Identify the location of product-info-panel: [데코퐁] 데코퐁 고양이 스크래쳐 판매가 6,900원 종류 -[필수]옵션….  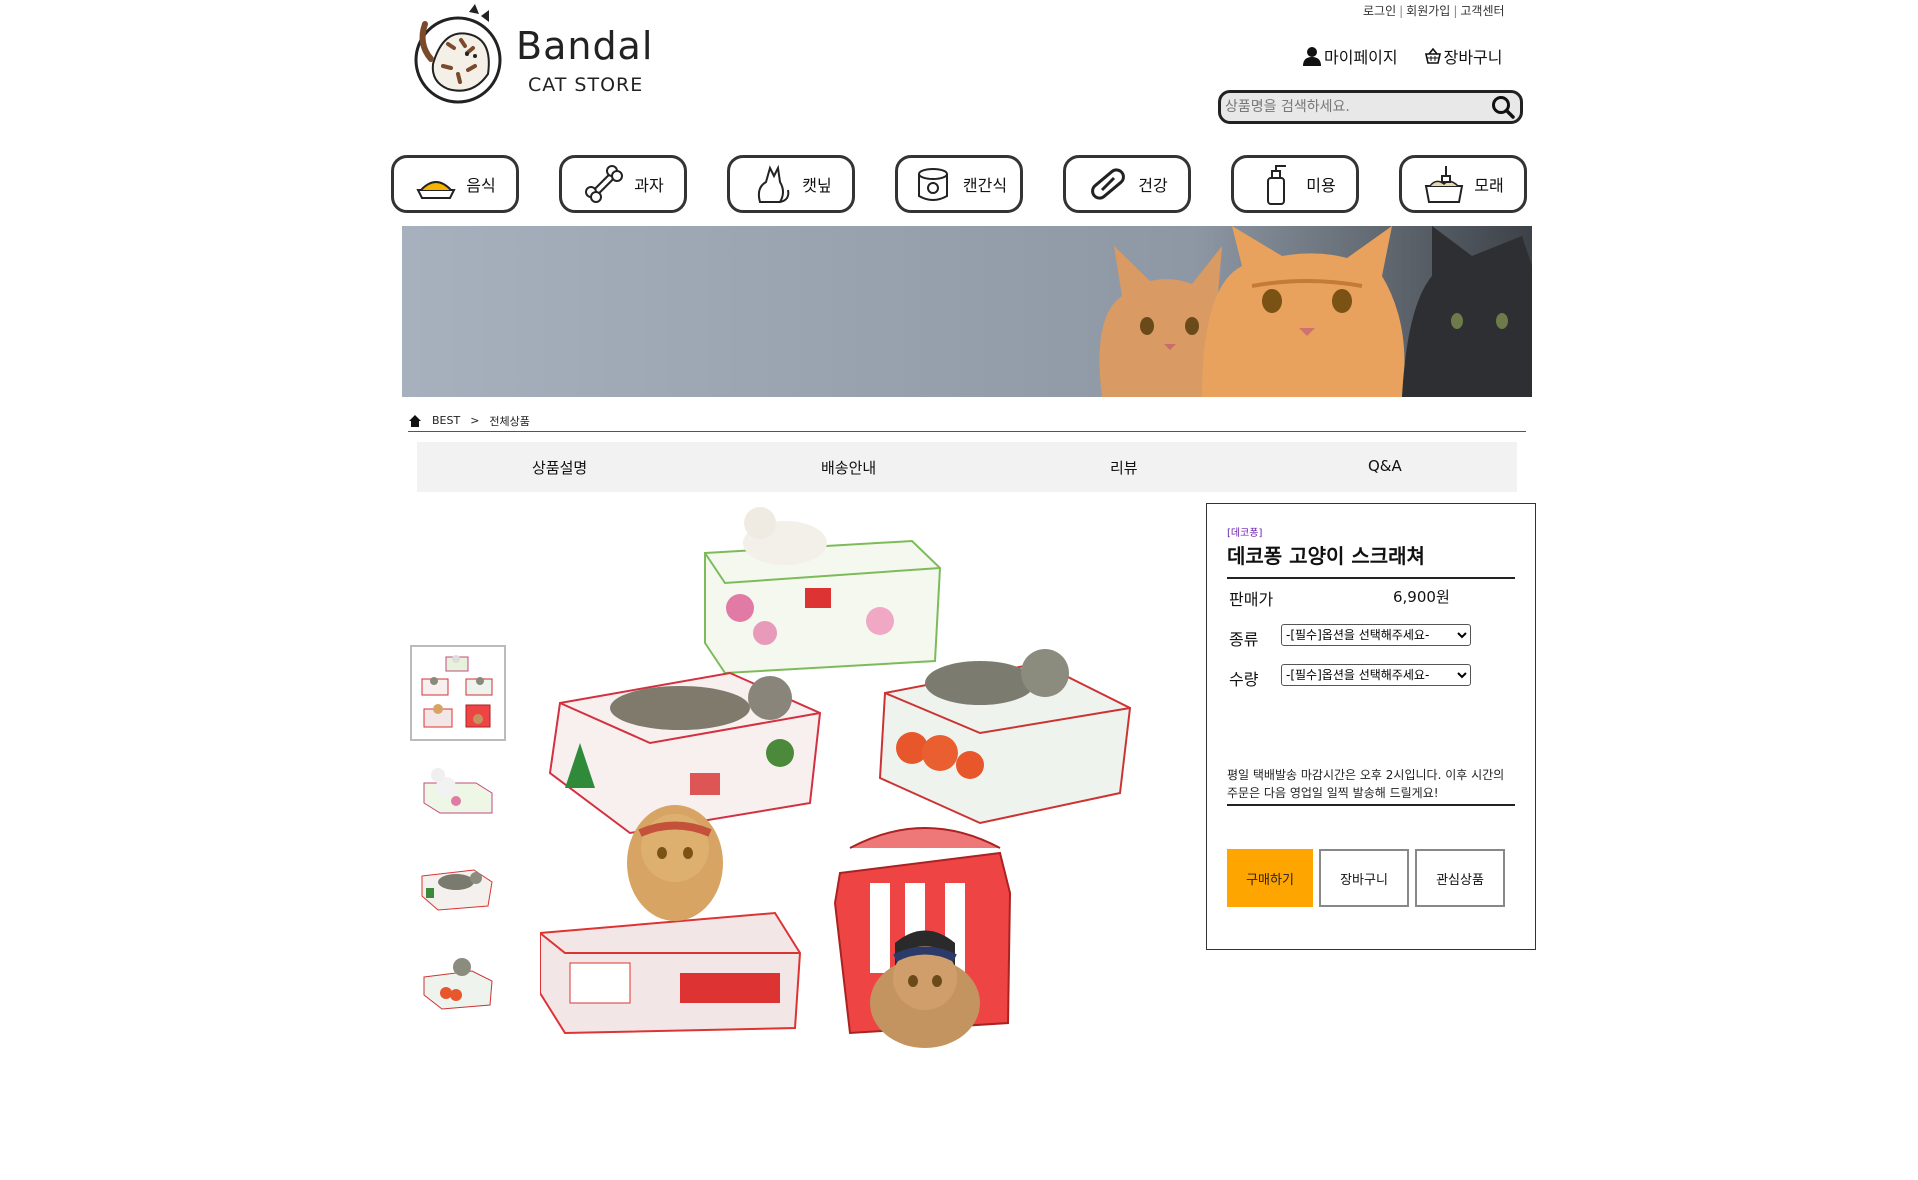
(1371, 726).